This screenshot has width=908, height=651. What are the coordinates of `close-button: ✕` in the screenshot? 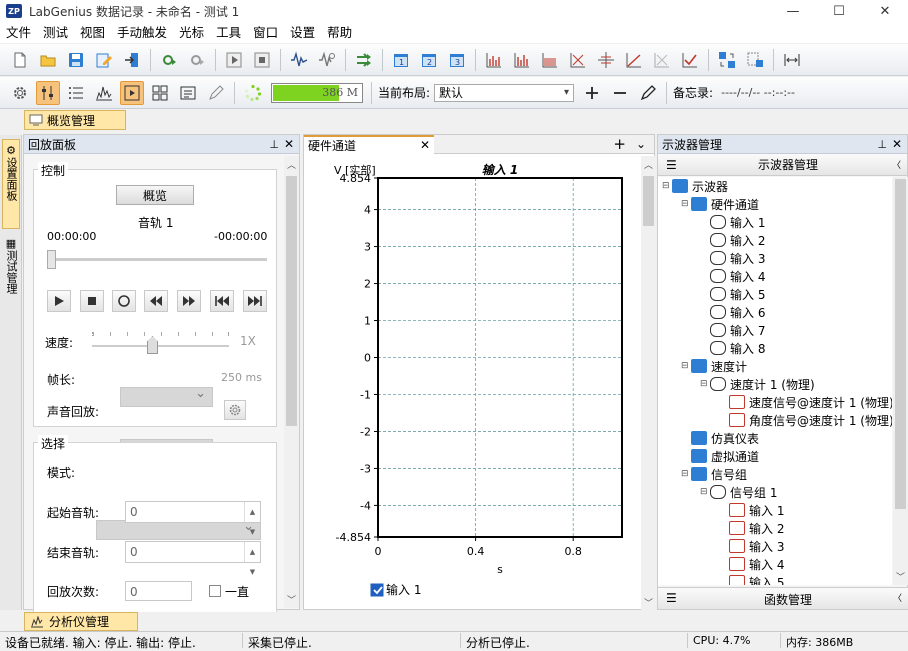 It's located at (885, 11).